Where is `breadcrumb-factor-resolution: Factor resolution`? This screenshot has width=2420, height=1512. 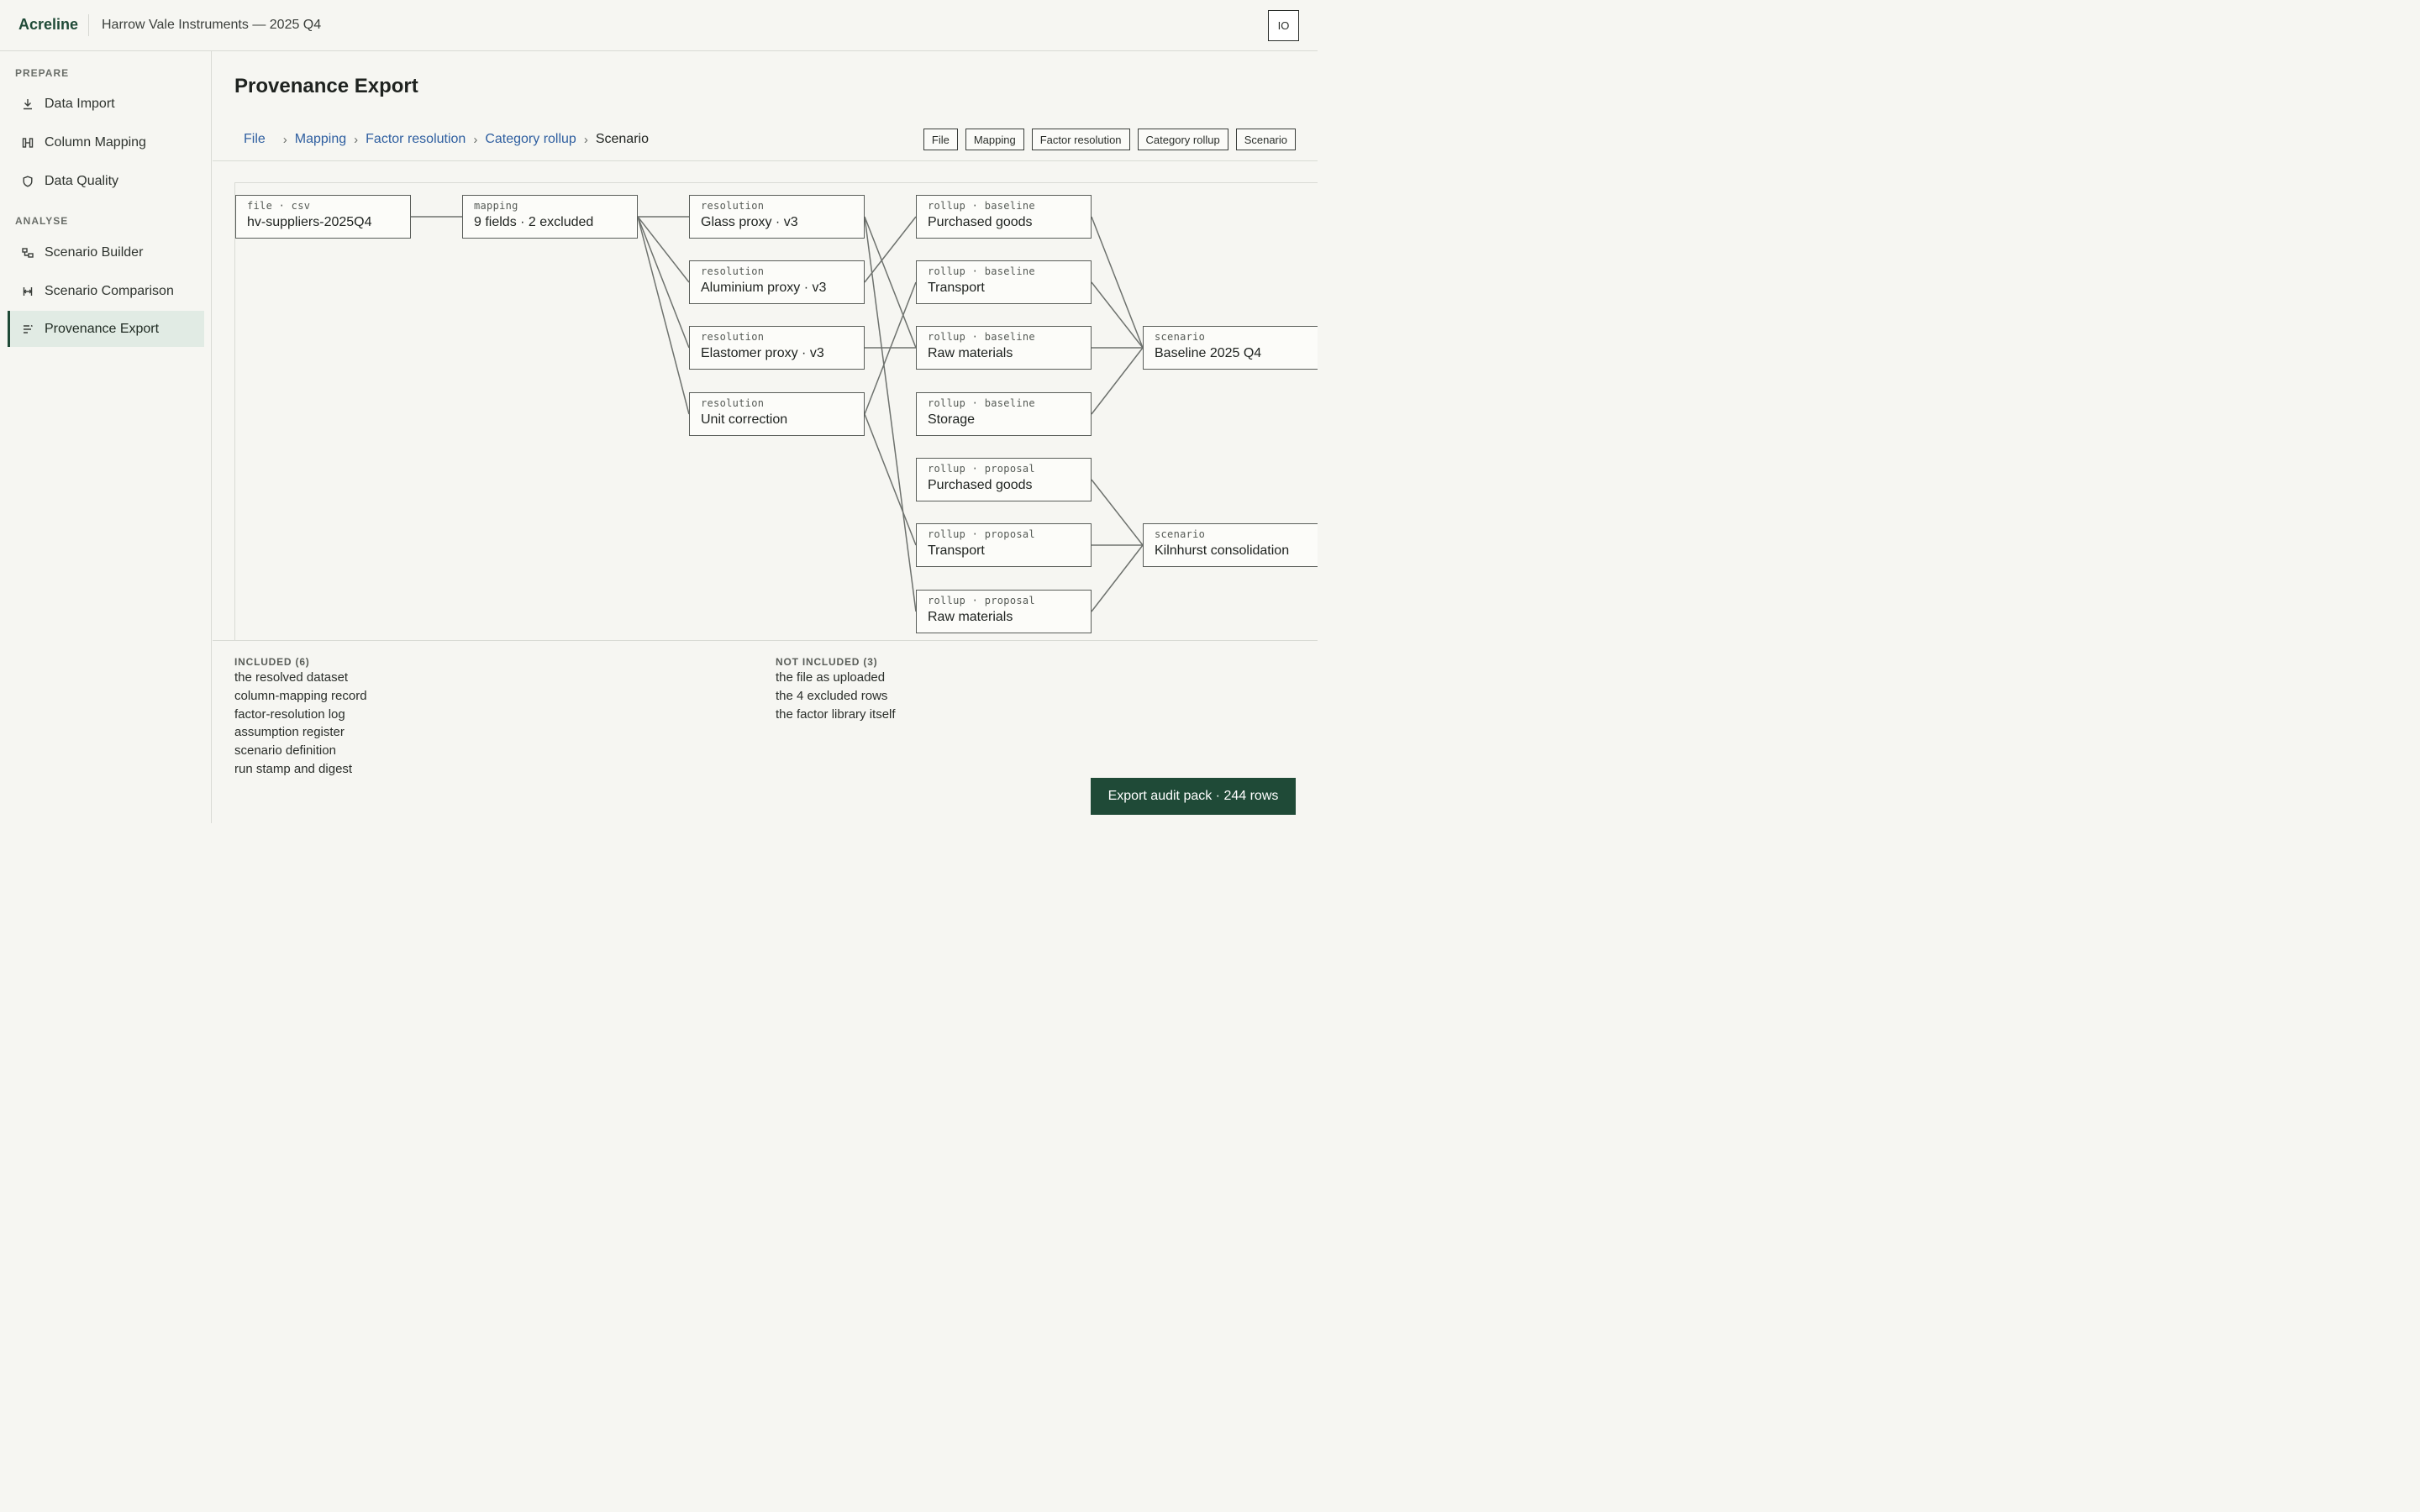
breadcrumb-factor-resolution: Factor resolution is located at coordinates (416, 139).